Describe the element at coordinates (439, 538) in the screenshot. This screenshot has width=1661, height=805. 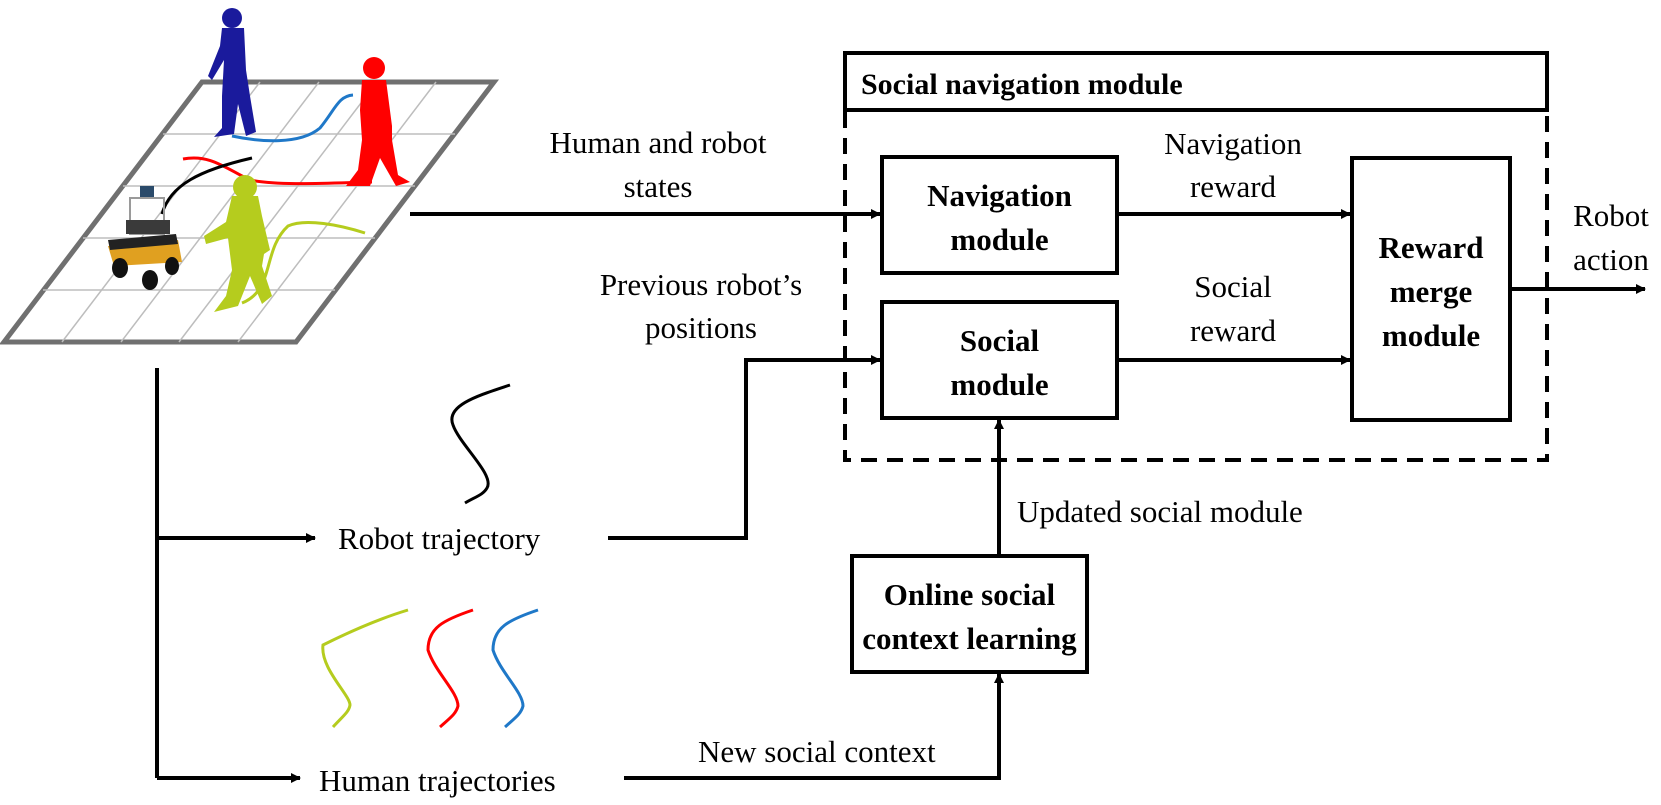
I see `label-robot-trajectory: Robot trajectory` at that location.